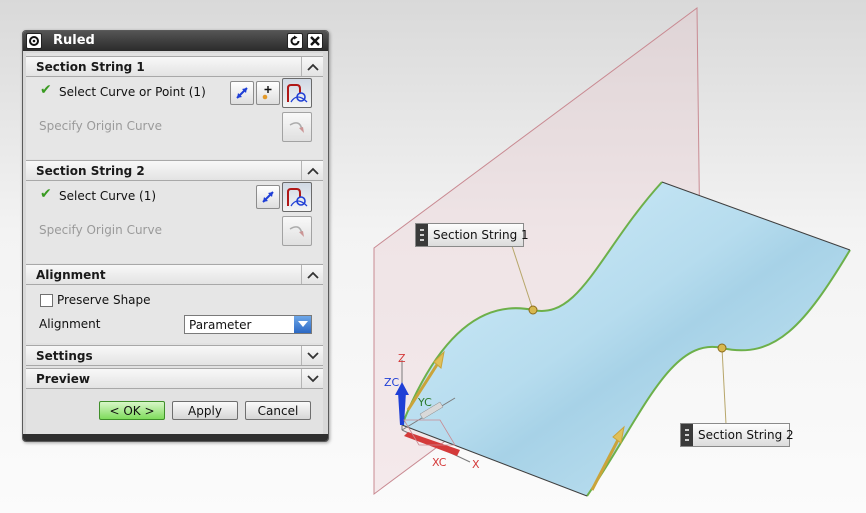 The image size is (866, 513). Describe the element at coordinates (104, 300) in the screenshot. I see `preserve-shape-label: Preserve Shape` at that location.